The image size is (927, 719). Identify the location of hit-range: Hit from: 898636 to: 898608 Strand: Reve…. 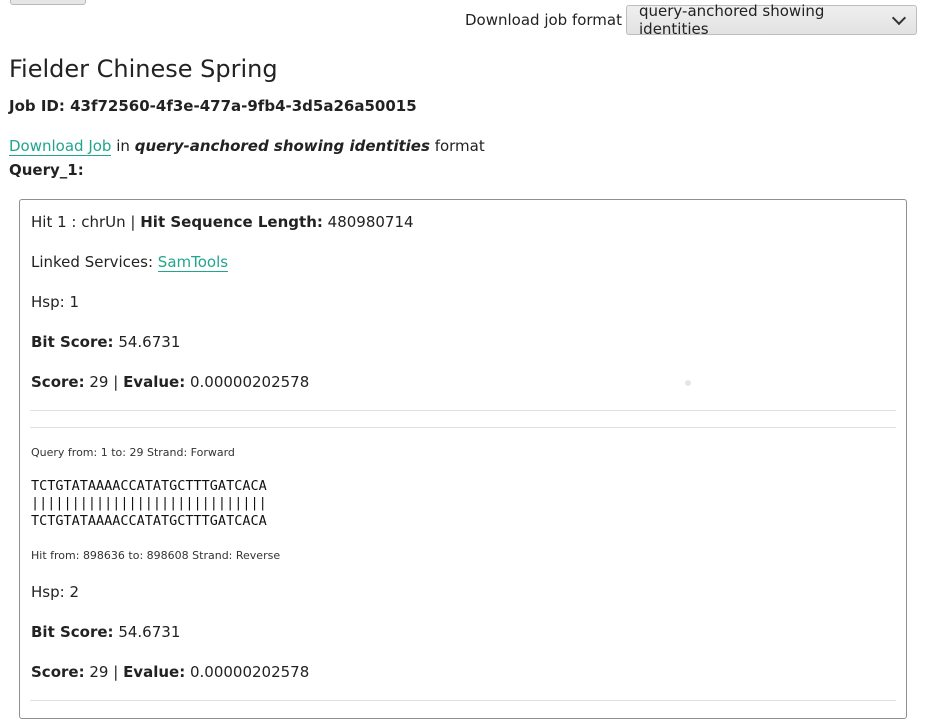
(156, 555).